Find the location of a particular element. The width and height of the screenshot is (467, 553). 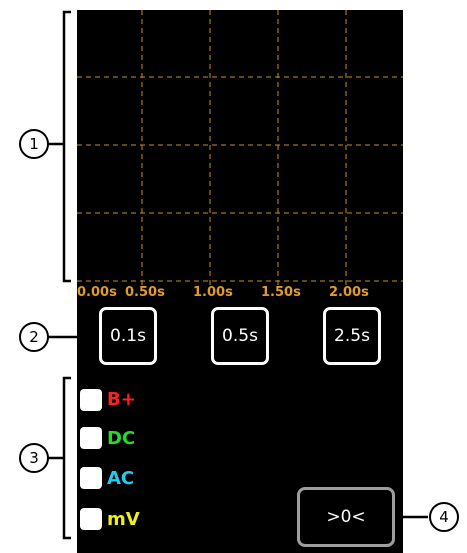

callout-number-4: 4 is located at coordinates (444, 517).